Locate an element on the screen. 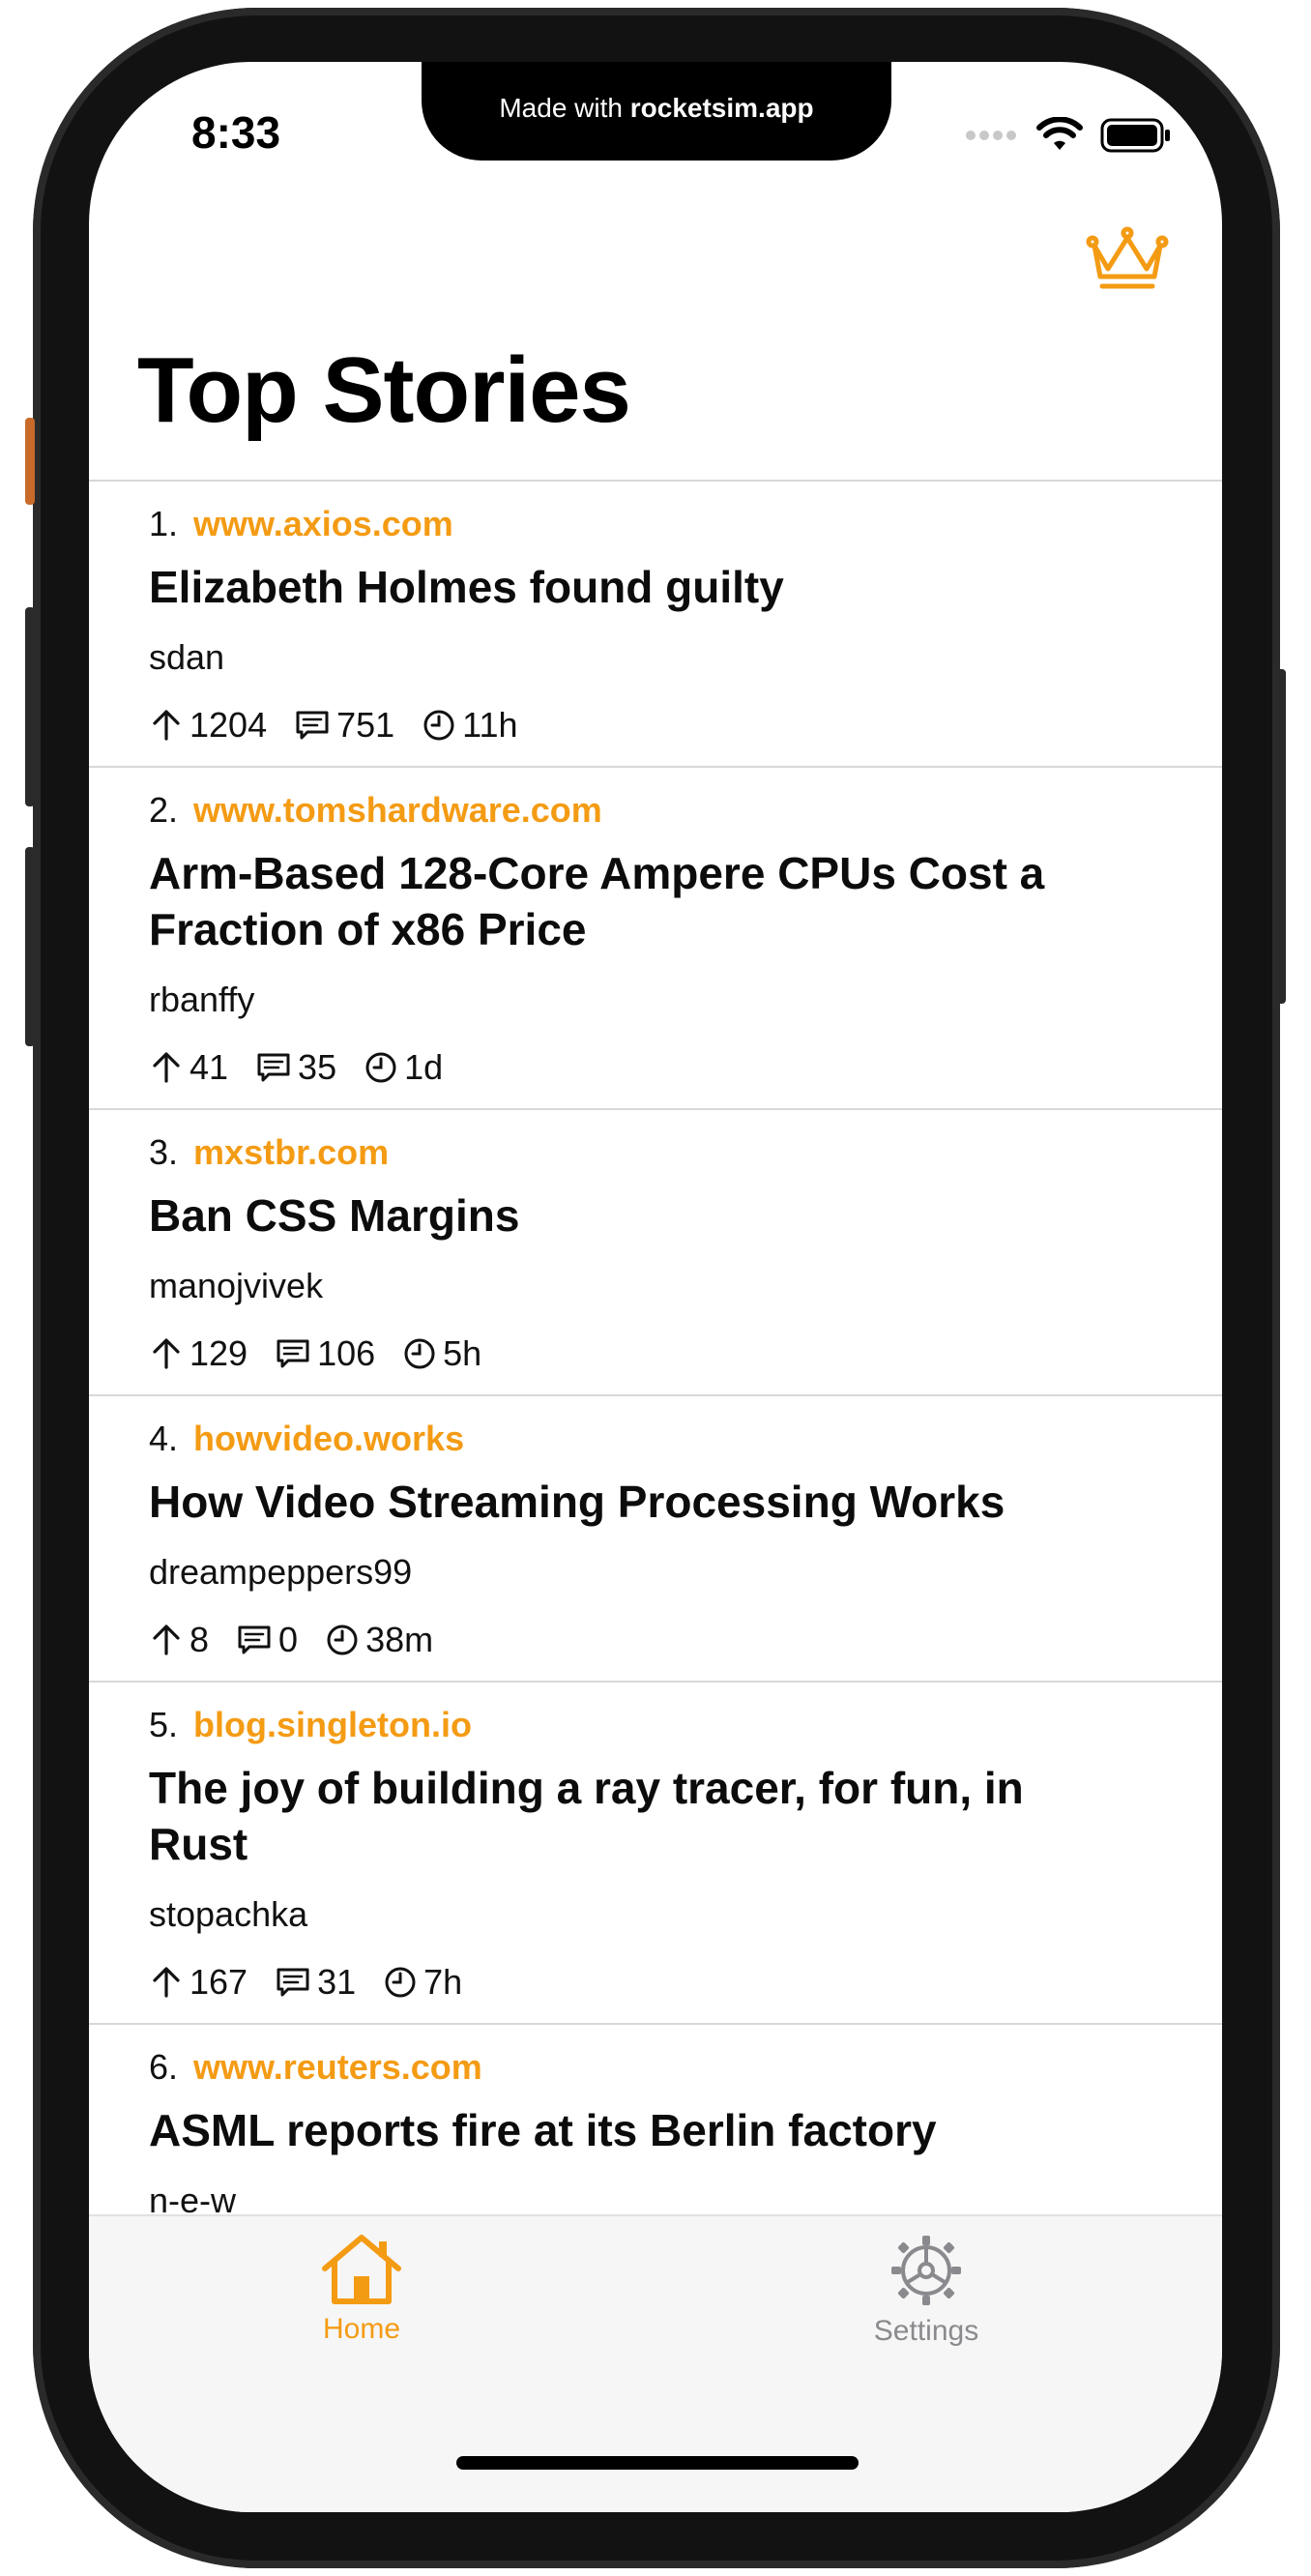 The image size is (1311, 2576). banner-text: Made with rocketsim.app is located at coordinates (656, 108).